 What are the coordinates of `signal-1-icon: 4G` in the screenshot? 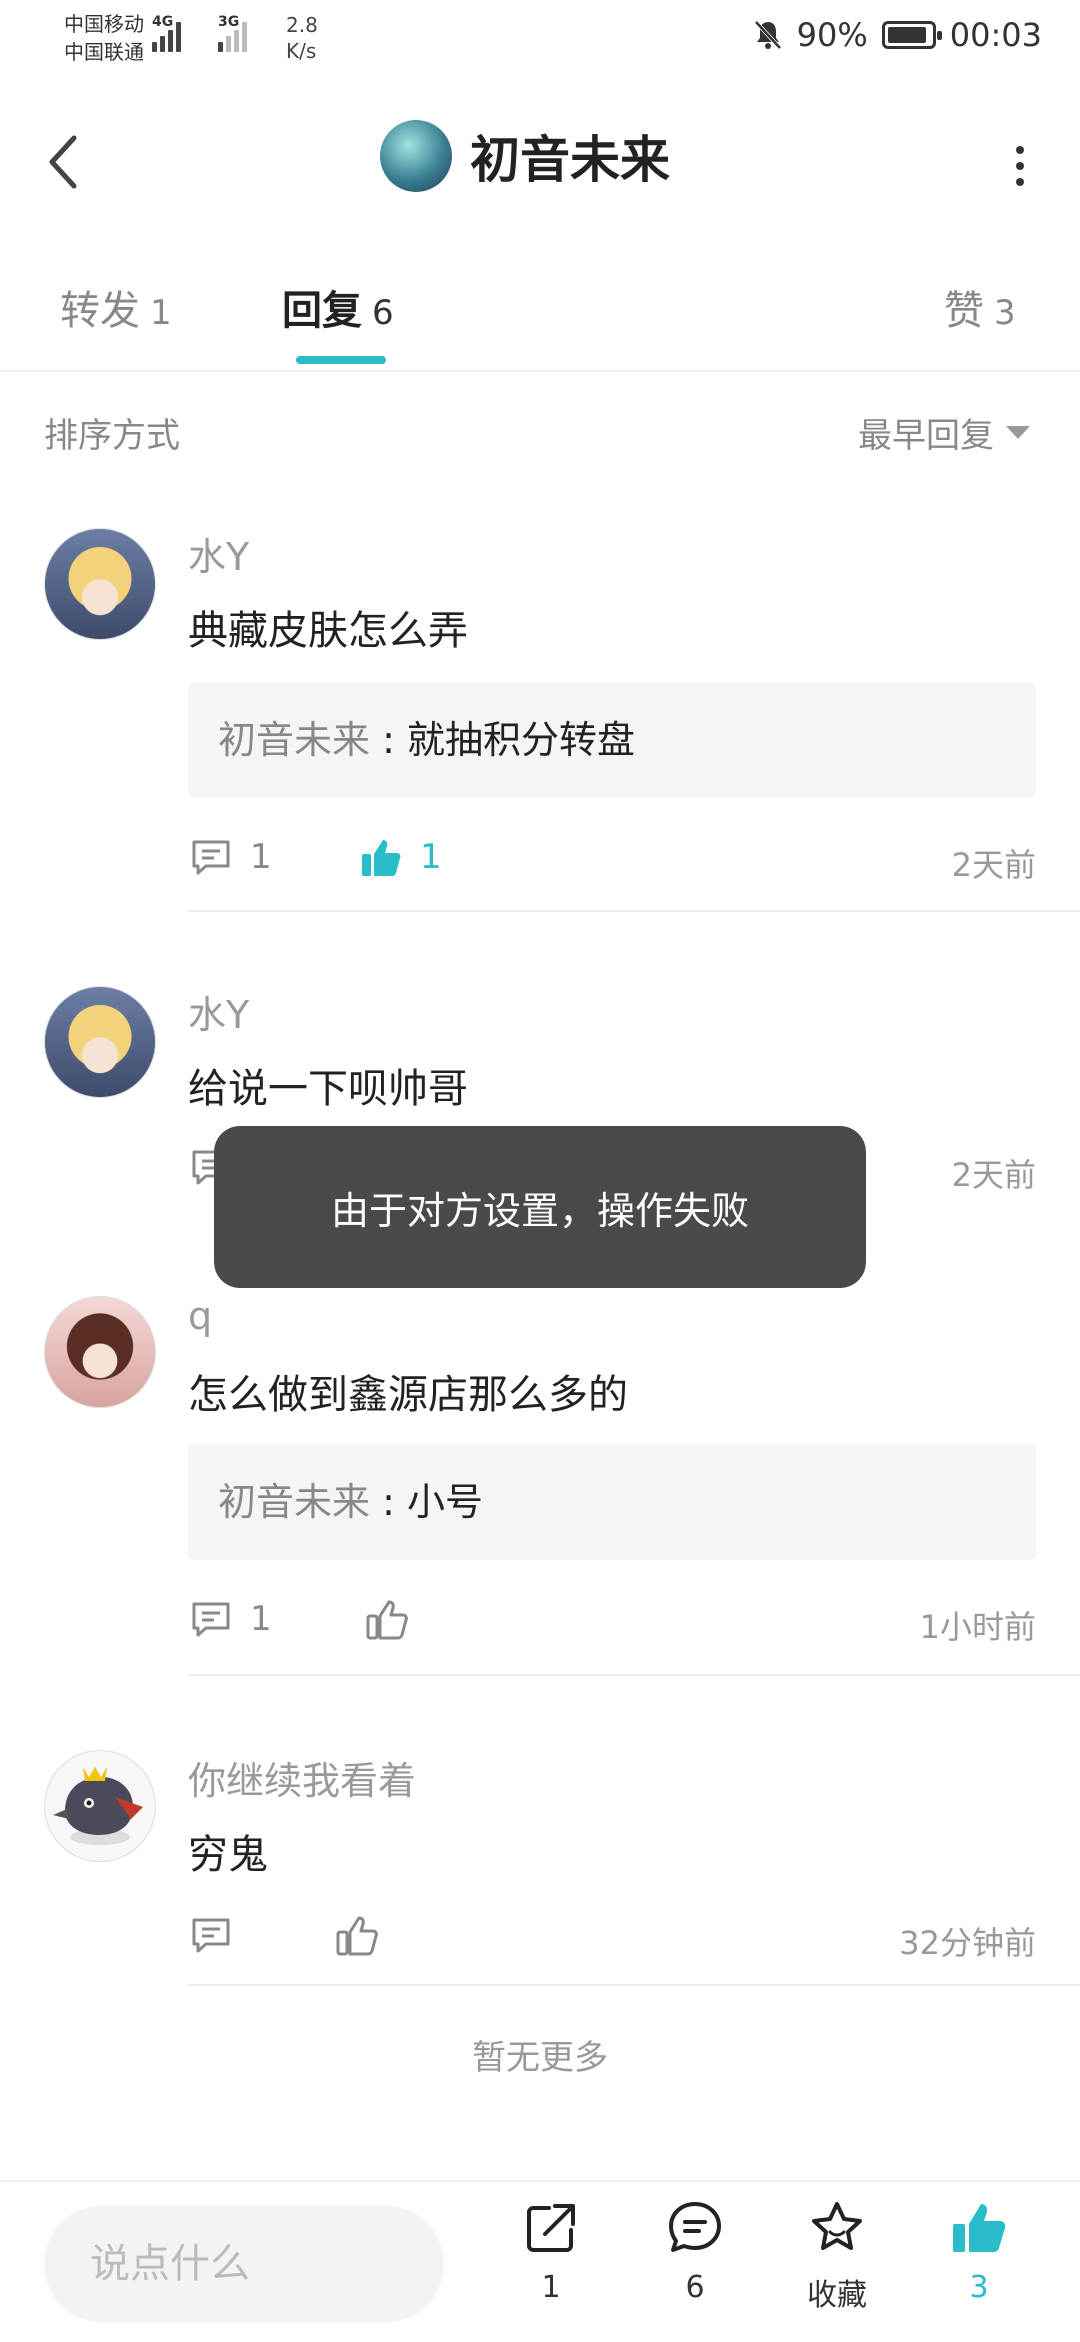 It's located at (166, 33).